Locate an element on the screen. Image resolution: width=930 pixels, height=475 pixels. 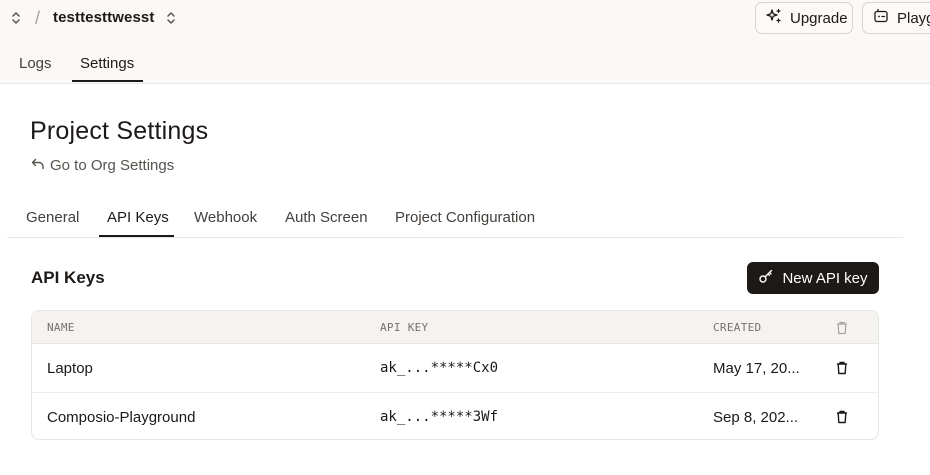
tab-settings: Settings is located at coordinates (107, 63).